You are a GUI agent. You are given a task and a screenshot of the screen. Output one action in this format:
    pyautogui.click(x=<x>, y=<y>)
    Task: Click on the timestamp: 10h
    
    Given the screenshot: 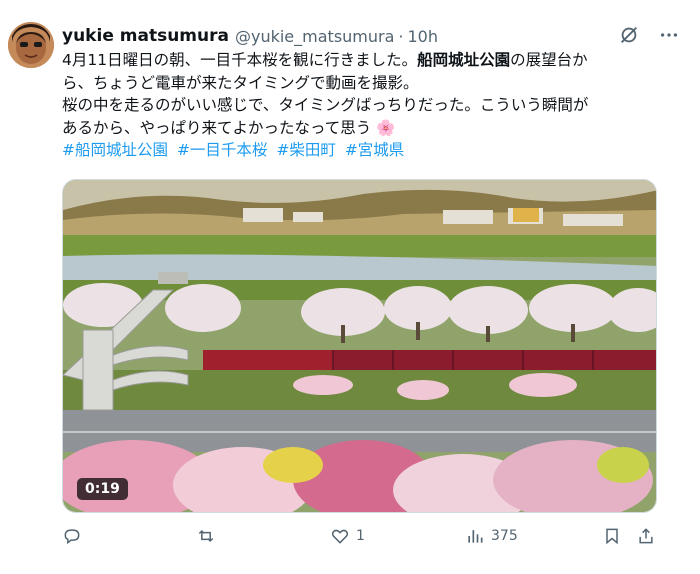 What is the action you would take?
    pyautogui.click(x=423, y=36)
    